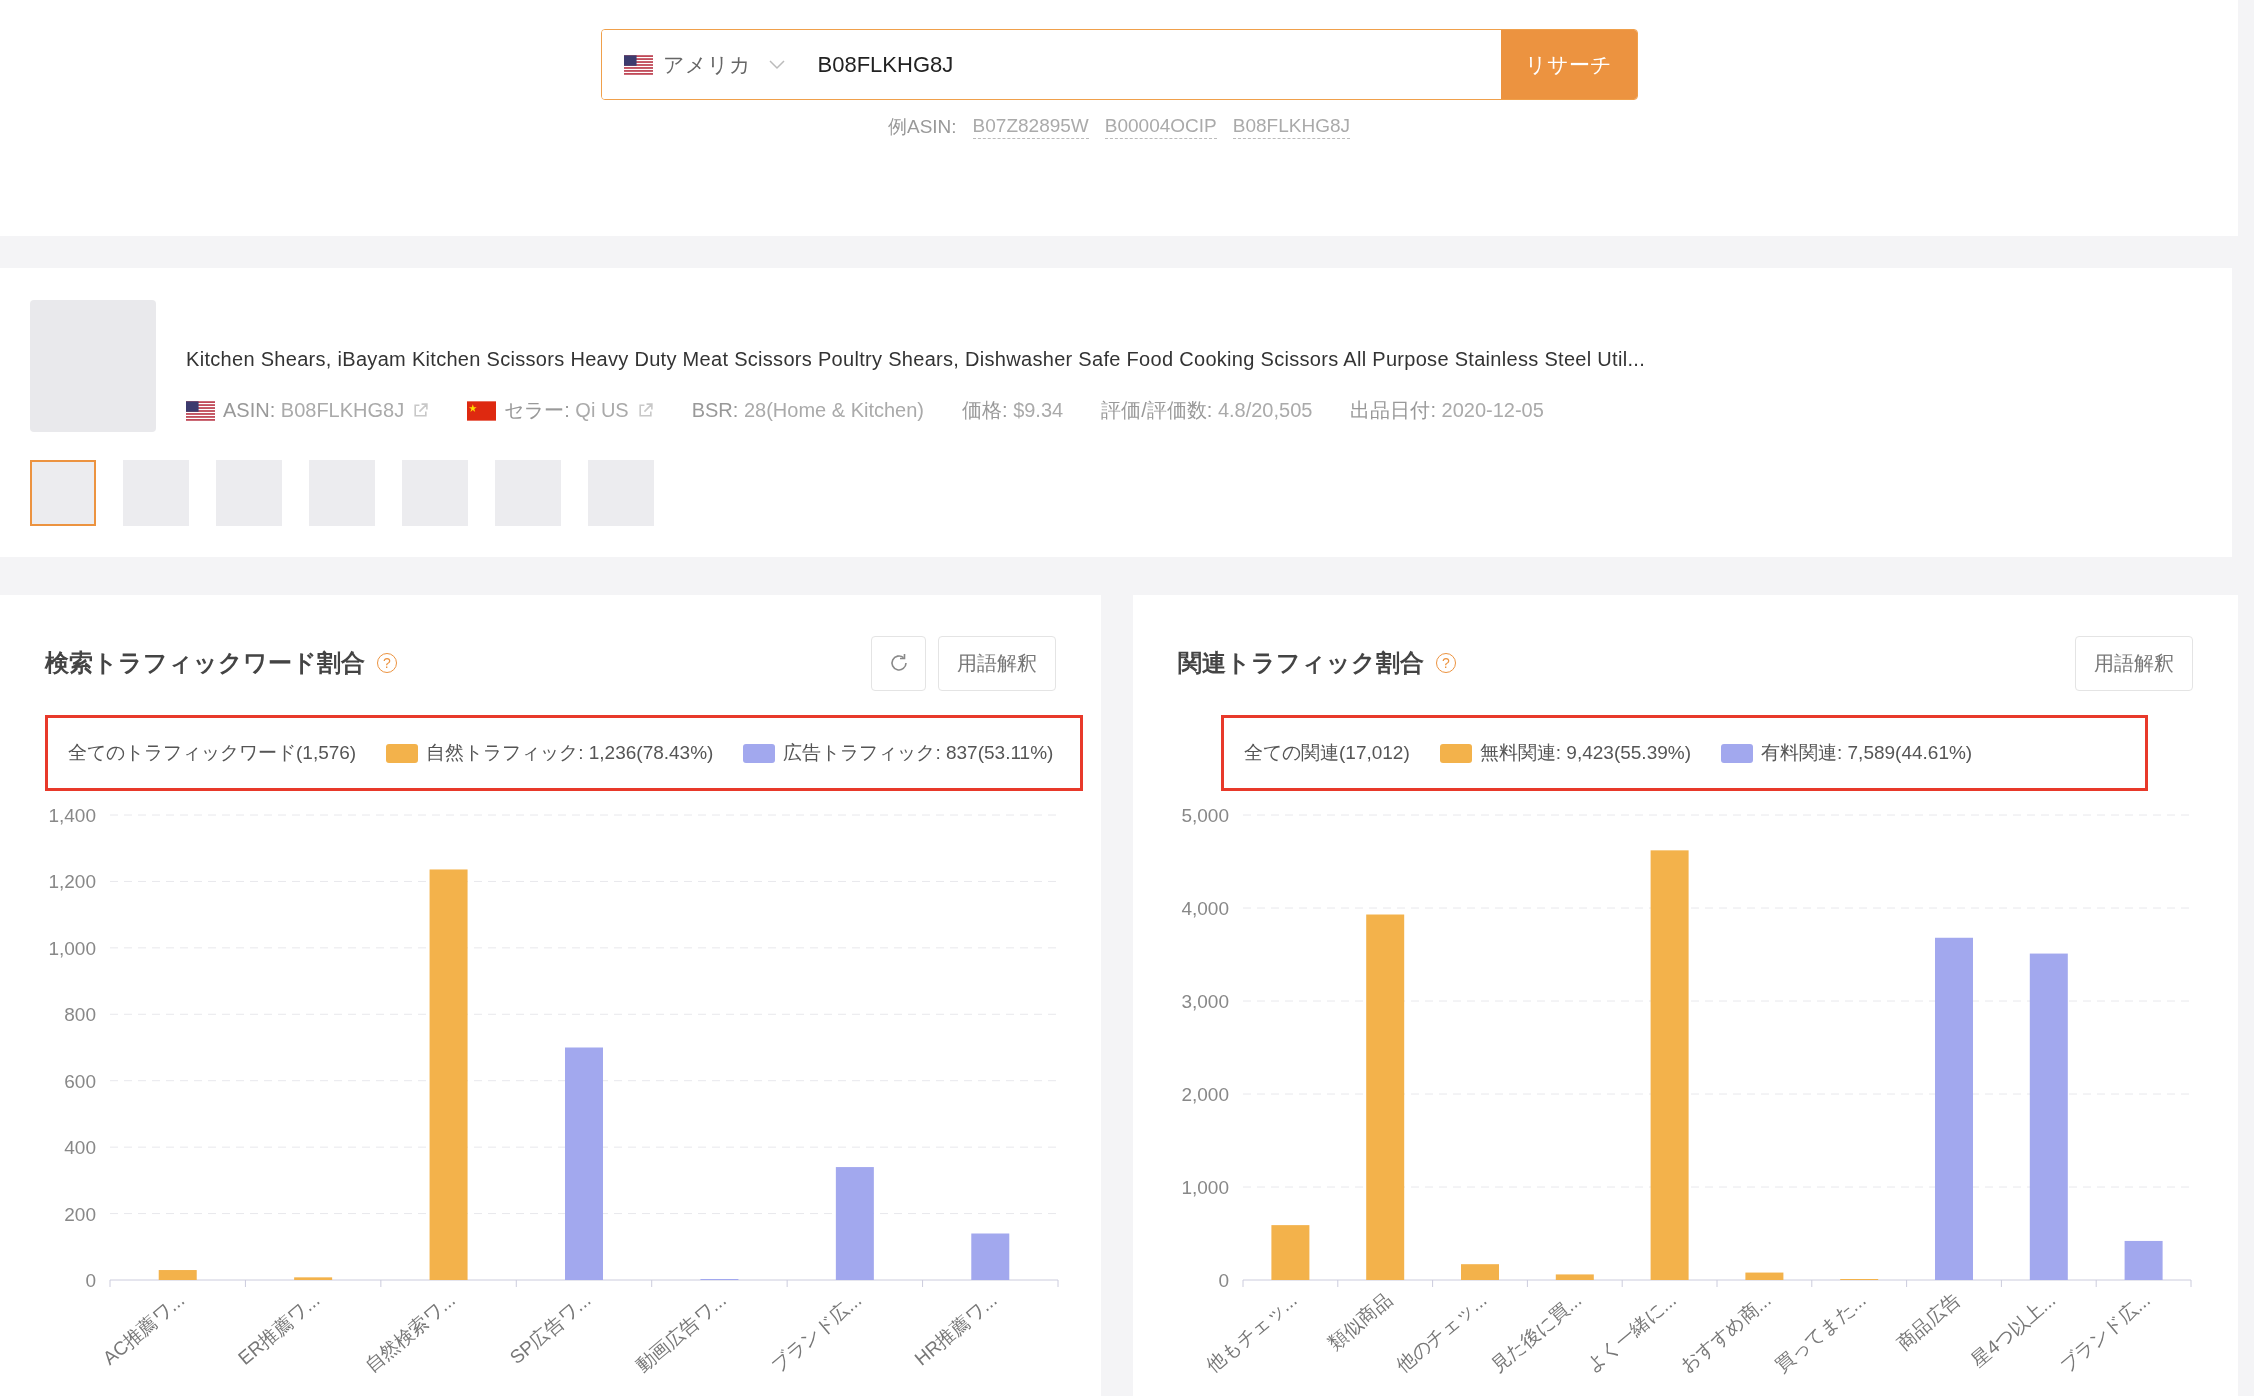 Image resolution: width=2254 pixels, height=1396 pixels. Describe the element at coordinates (1301, 663) in the screenshot. I see `panel-title: 関連トラフィック割合` at that location.